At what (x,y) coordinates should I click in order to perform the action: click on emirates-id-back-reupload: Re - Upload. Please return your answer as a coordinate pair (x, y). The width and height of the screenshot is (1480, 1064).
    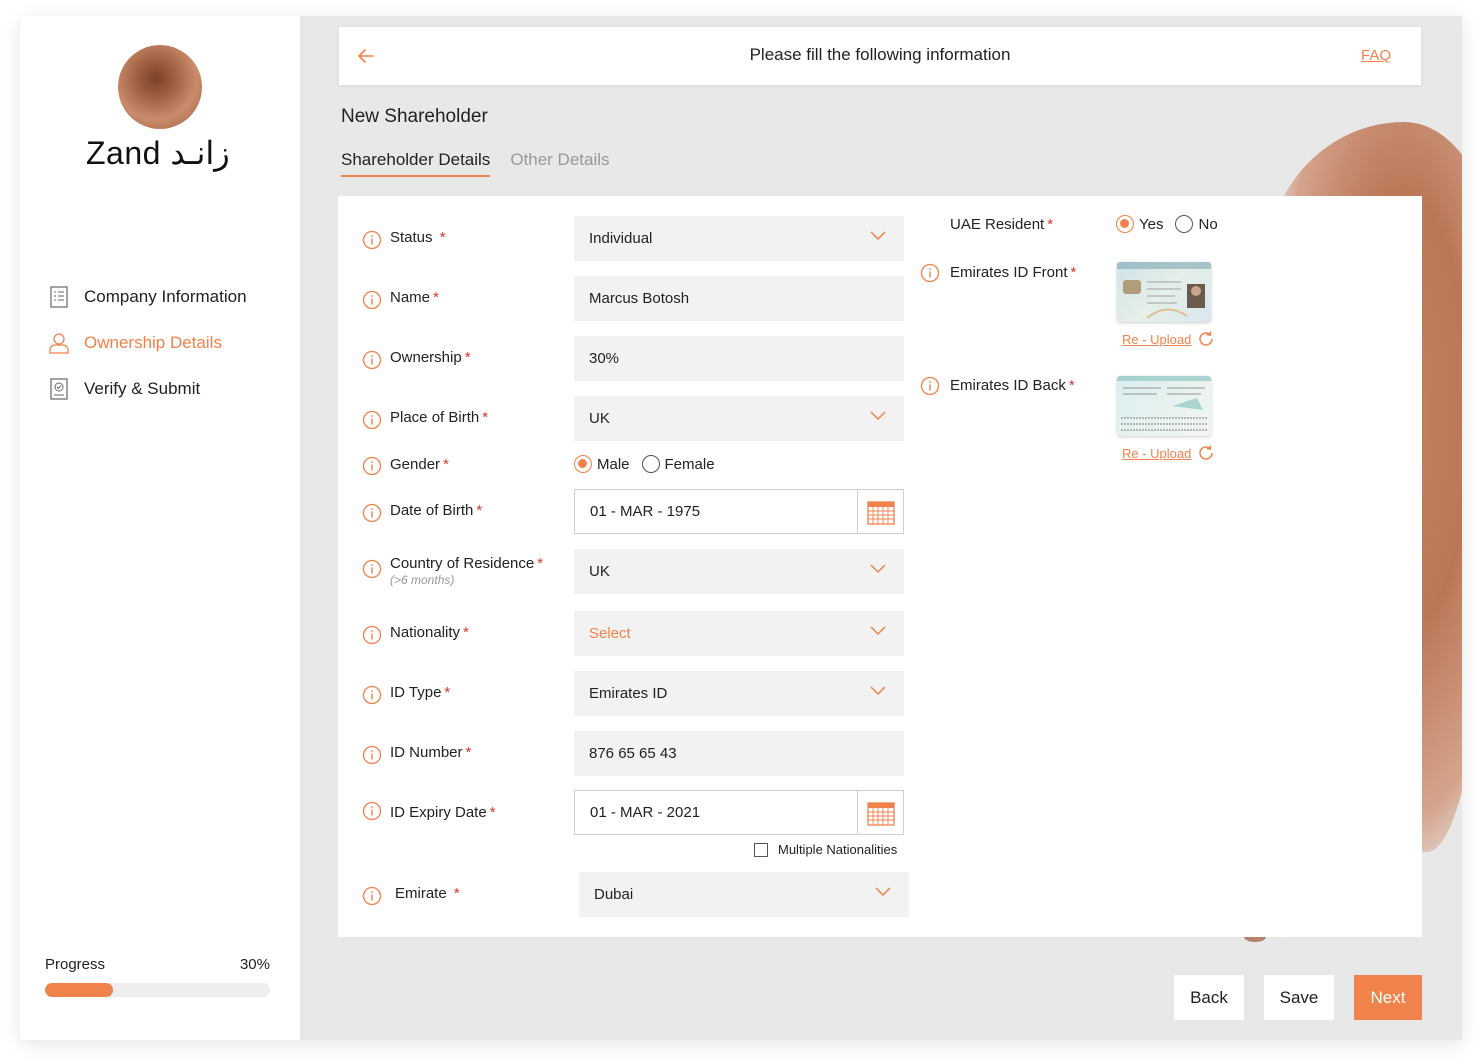
    Looking at the image, I should click on (1168, 453).